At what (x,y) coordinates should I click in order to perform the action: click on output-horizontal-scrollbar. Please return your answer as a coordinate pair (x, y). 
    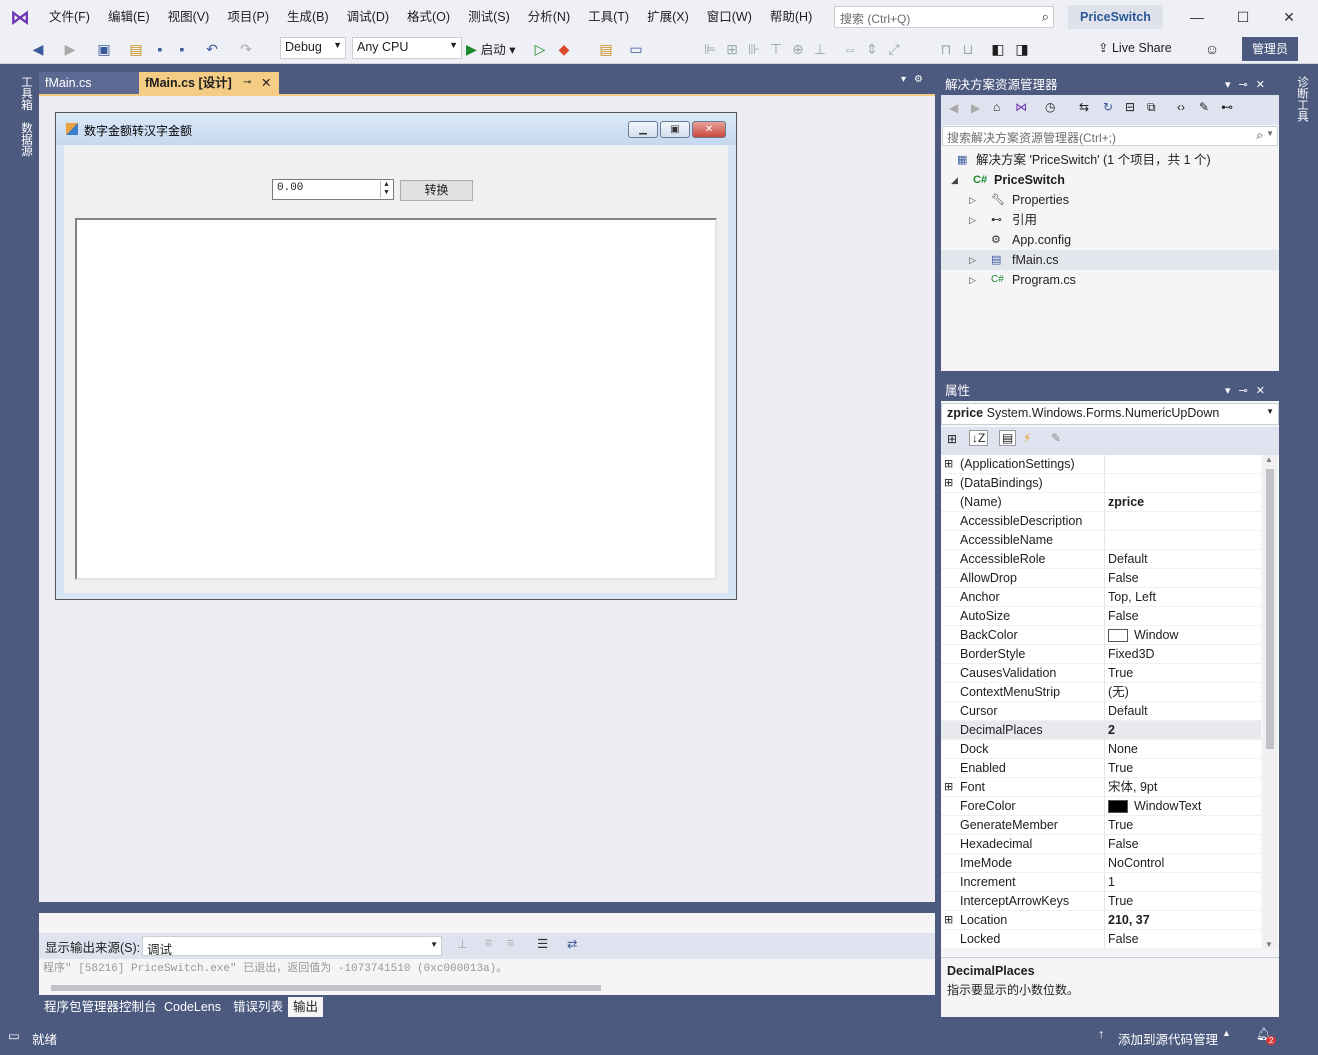
    Looking at the image, I should click on (478, 988).